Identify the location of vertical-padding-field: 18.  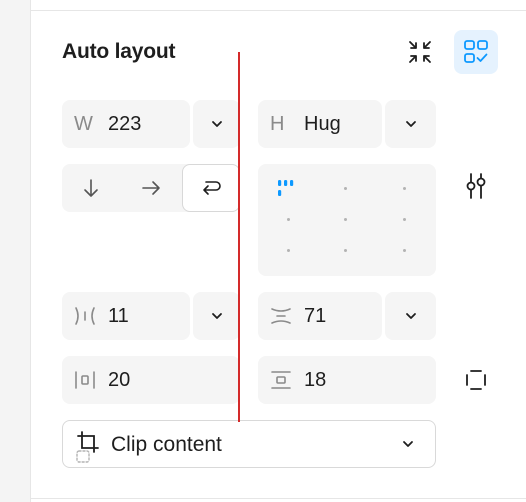
(347, 380).